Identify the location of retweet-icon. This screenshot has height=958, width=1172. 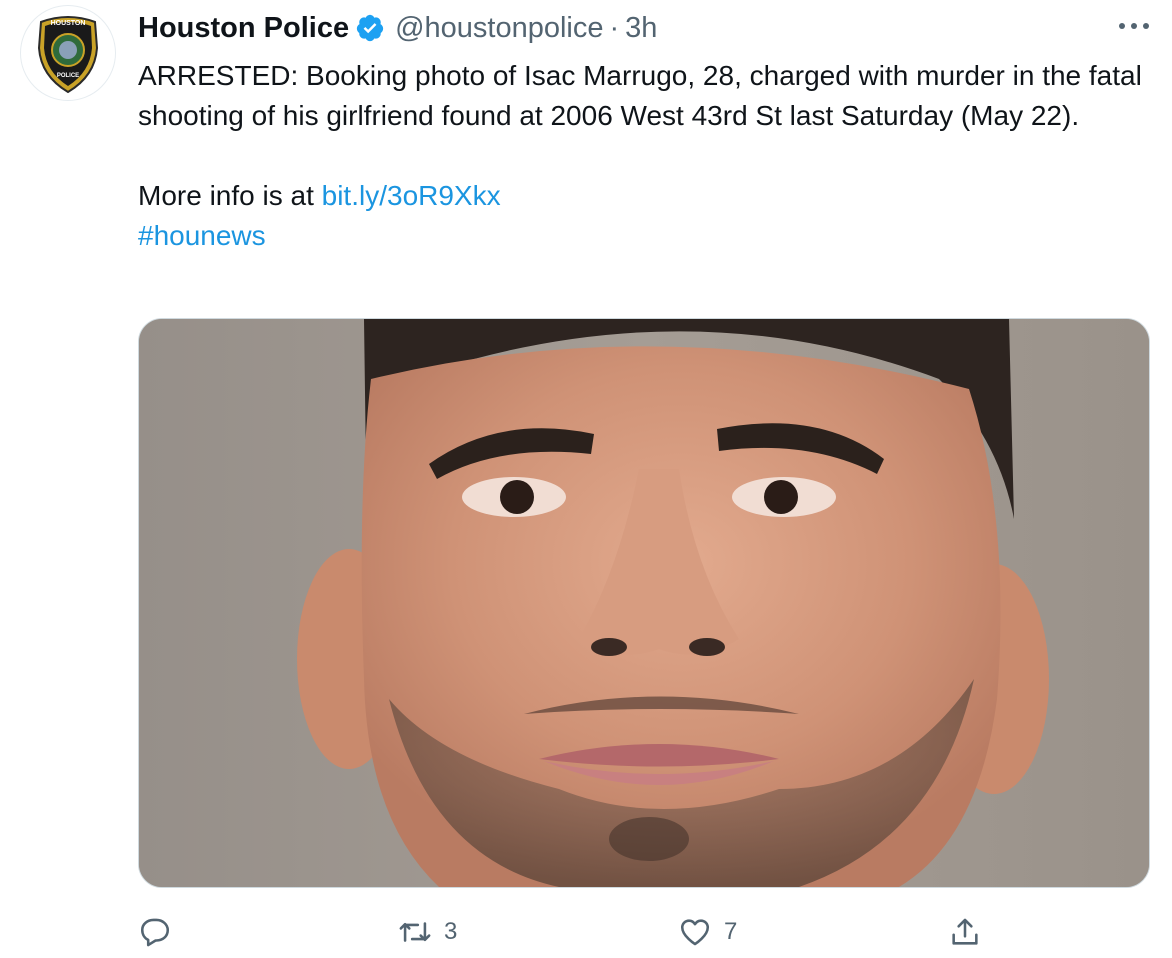
(415, 932).